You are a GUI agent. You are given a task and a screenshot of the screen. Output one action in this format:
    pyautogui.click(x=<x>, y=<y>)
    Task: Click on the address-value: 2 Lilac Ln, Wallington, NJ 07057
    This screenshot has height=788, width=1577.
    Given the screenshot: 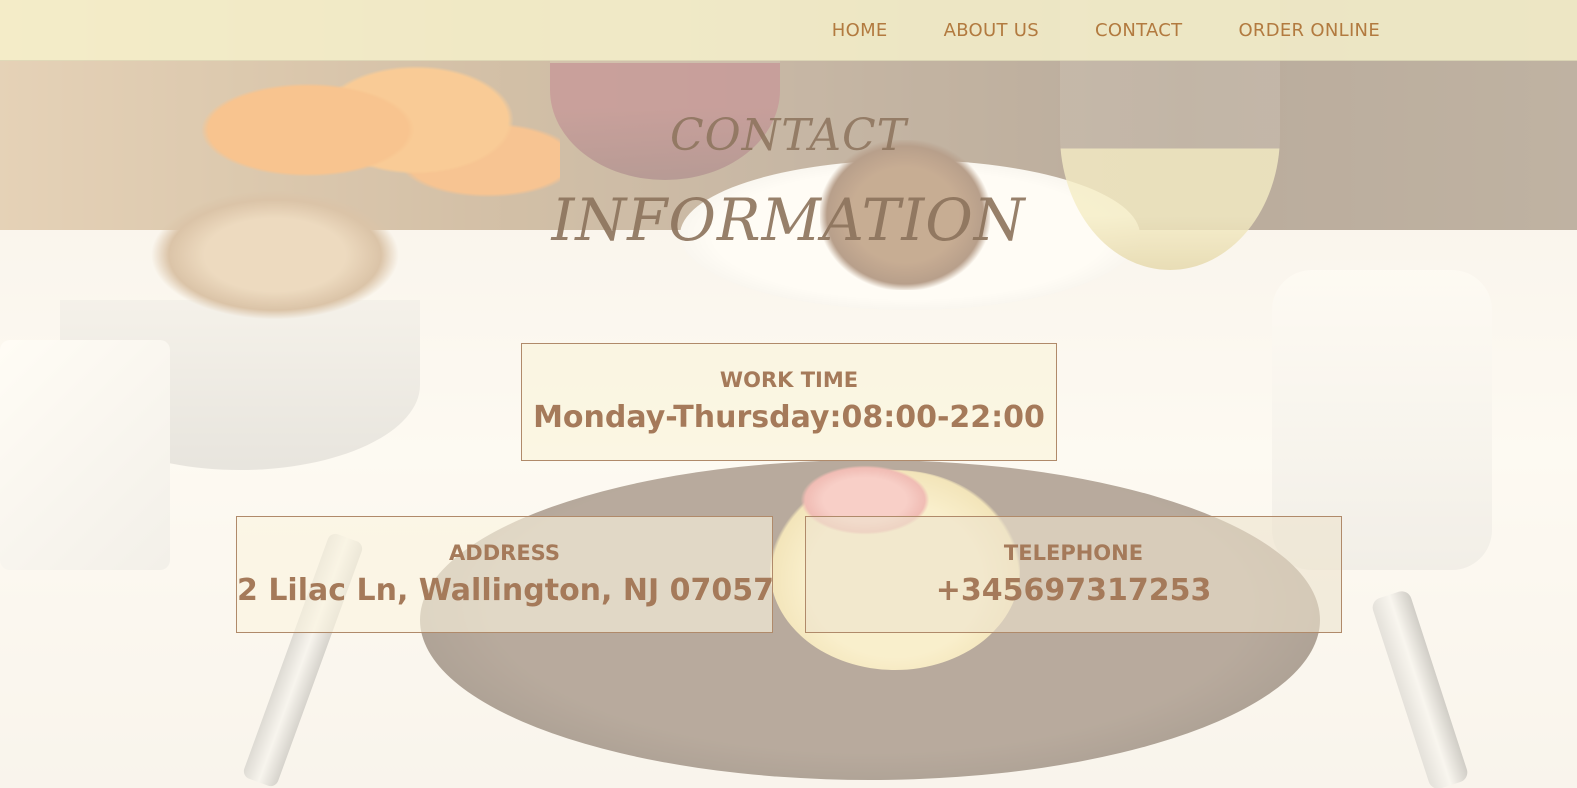 What is the action you would take?
    pyautogui.click(x=505, y=590)
    